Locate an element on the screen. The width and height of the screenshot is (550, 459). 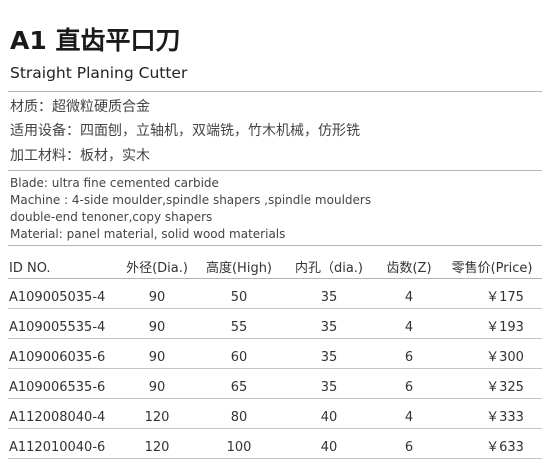
product-title: A1 直齿平口刀 is located at coordinates (95, 40).